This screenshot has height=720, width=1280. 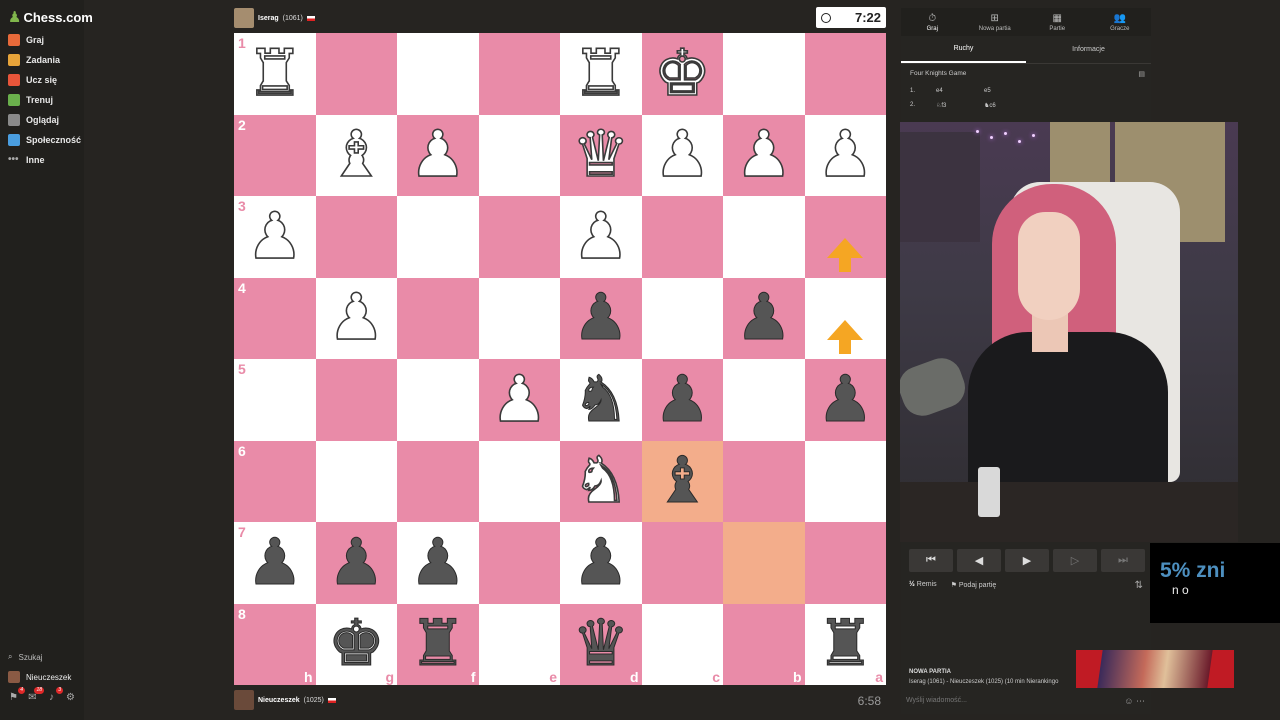 I want to click on board-square: g ♚, so click(x=356, y=644).